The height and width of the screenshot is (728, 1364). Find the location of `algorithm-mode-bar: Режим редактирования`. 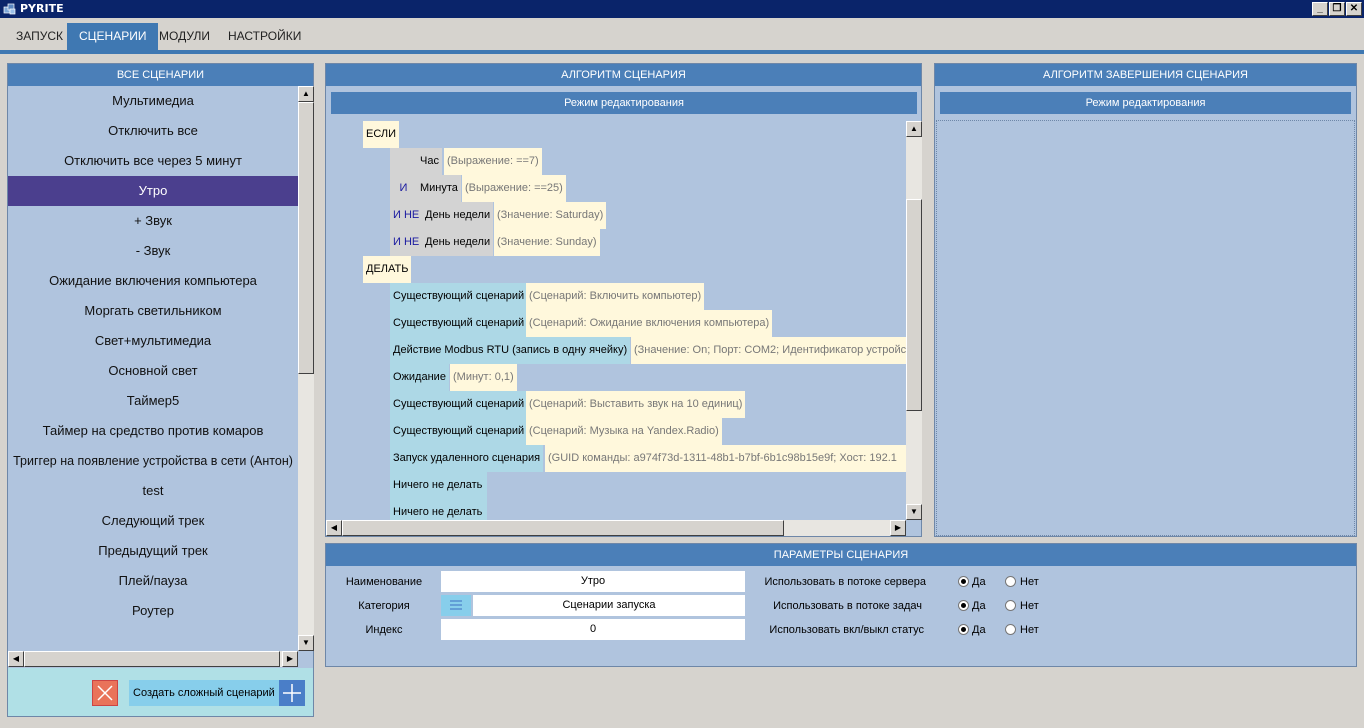

algorithm-mode-bar: Режим редактирования is located at coordinates (624, 103).